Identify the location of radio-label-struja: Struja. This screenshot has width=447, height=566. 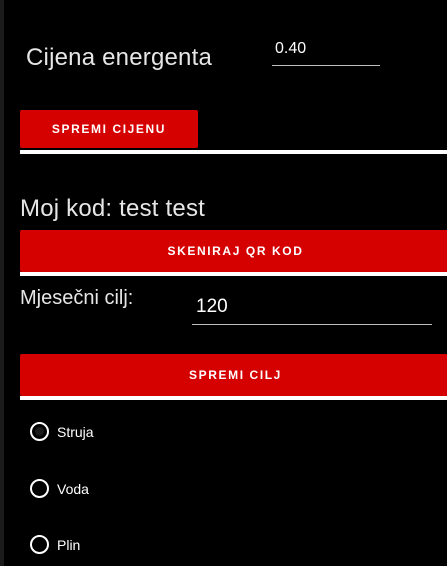
(75, 431).